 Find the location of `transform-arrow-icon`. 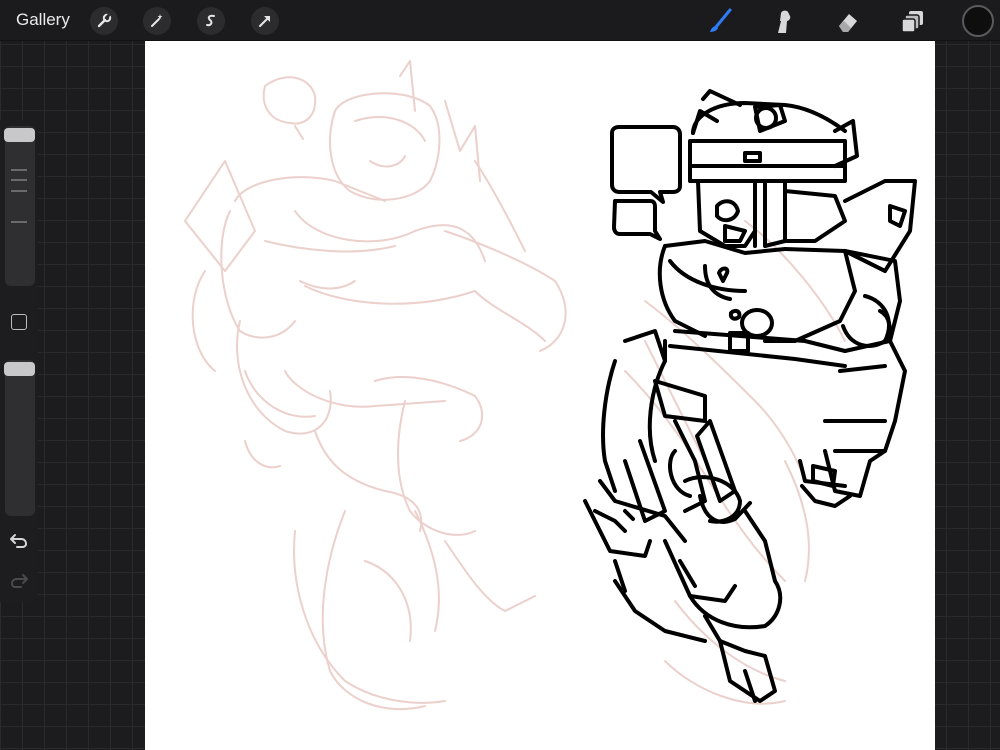

transform-arrow-icon is located at coordinates (265, 21).